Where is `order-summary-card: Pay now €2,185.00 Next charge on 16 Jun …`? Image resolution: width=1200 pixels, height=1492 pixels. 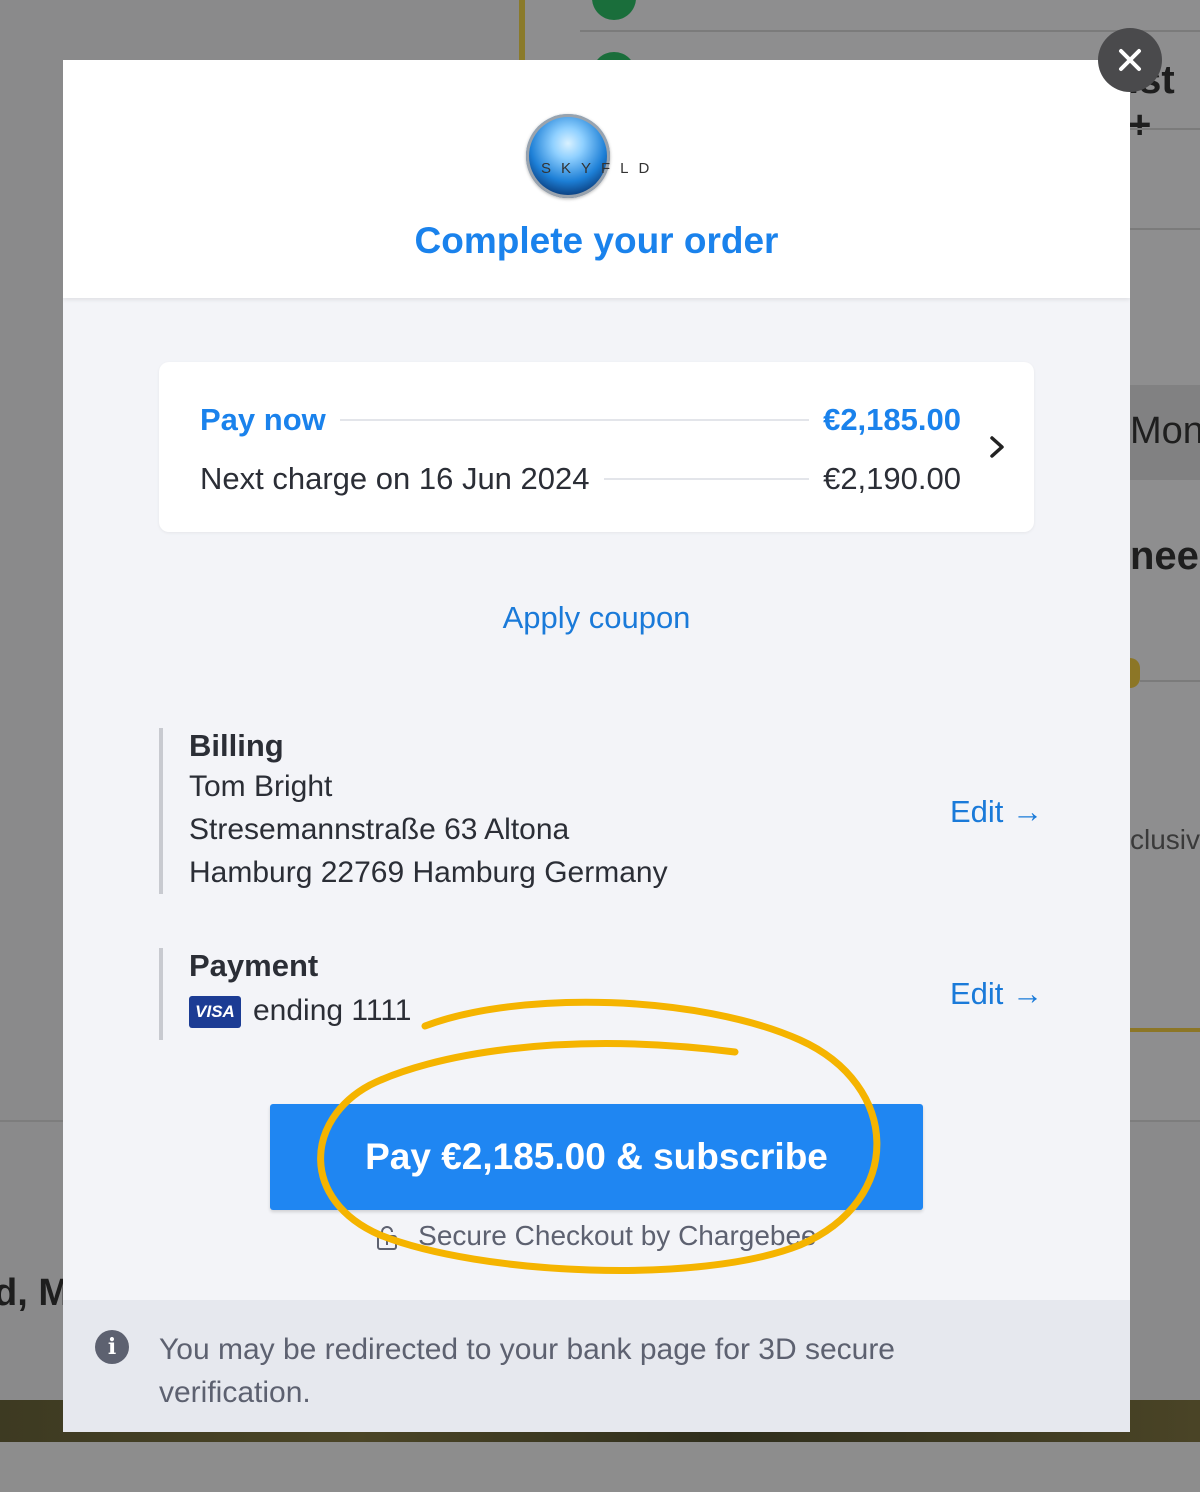
order-summary-card: Pay now €2,185.00 Next charge on 16 Jun … is located at coordinates (596, 447).